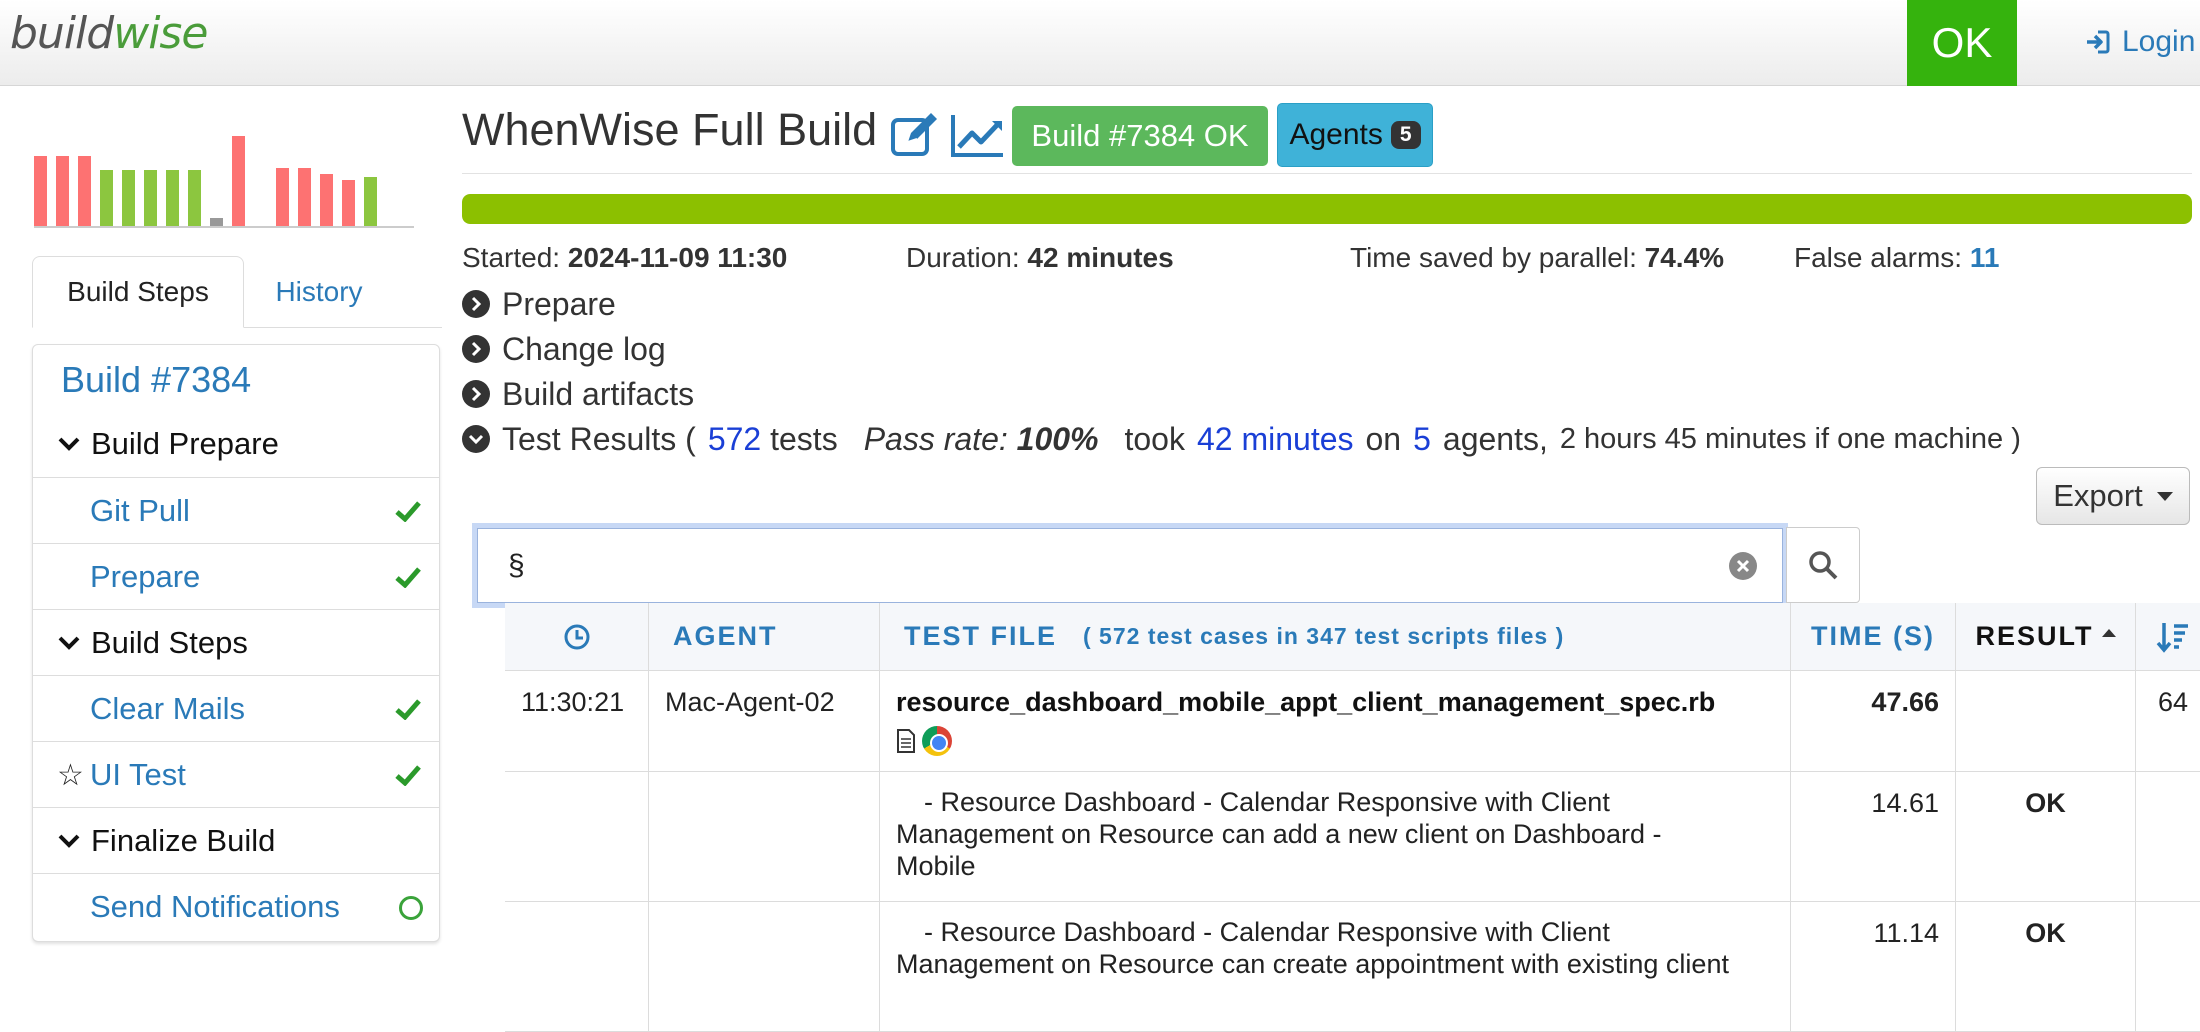 This screenshot has width=2200, height=1032. I want to click on test-search-input, so click(1130, 565).